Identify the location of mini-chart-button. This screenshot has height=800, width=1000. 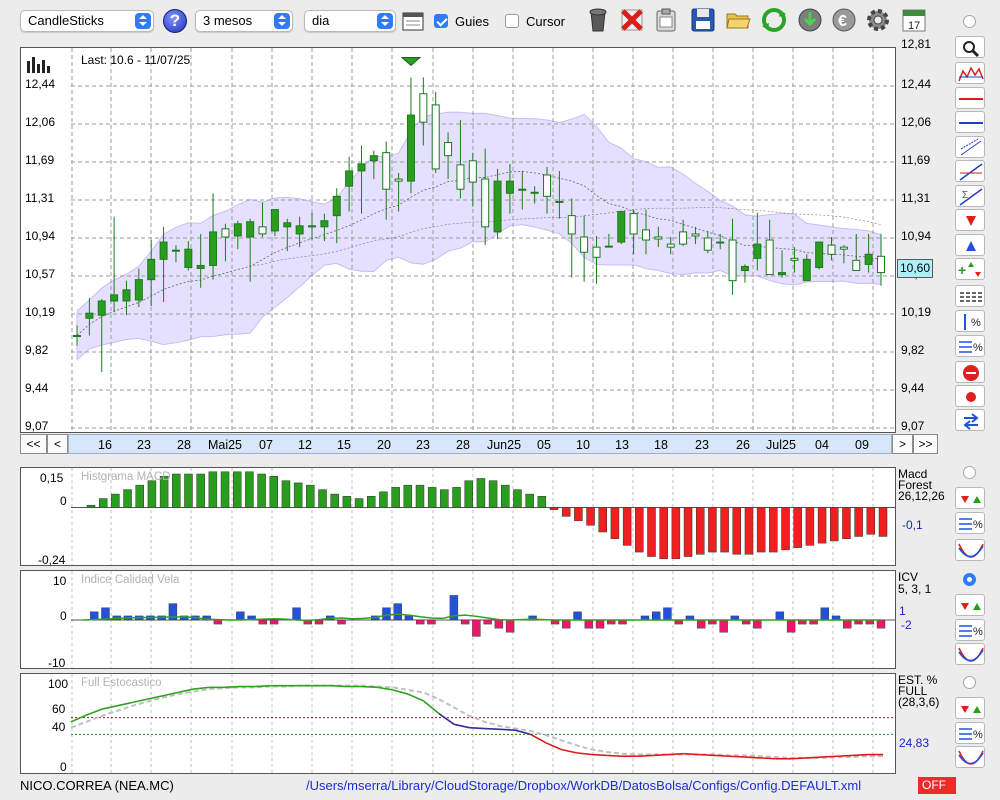
(970, 73).